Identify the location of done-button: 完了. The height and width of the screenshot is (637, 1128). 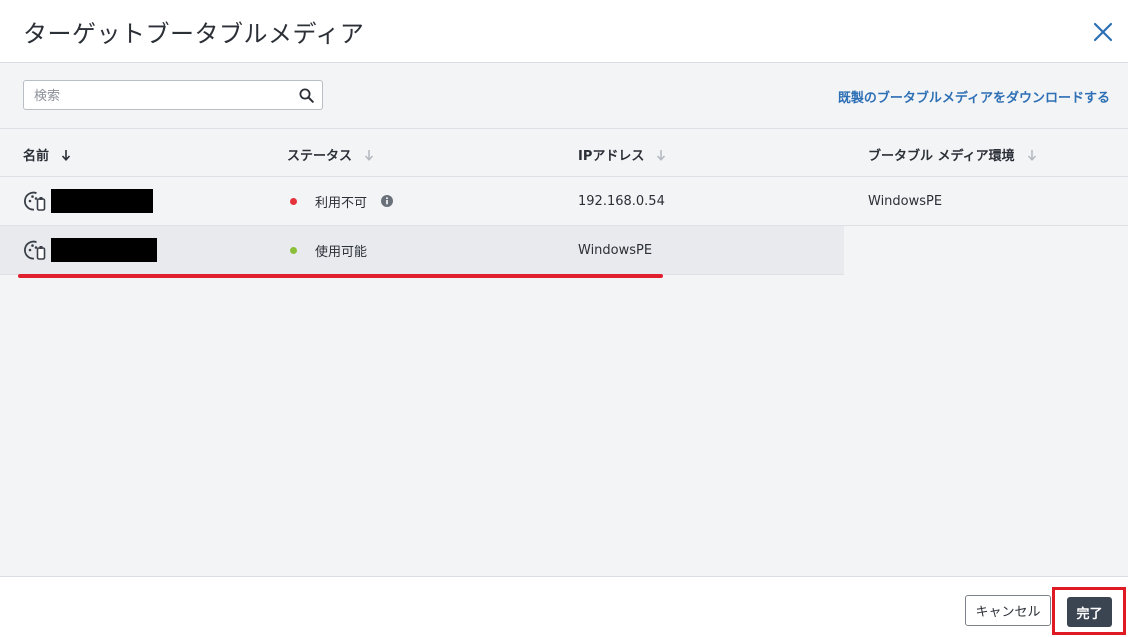
(1089, 612).